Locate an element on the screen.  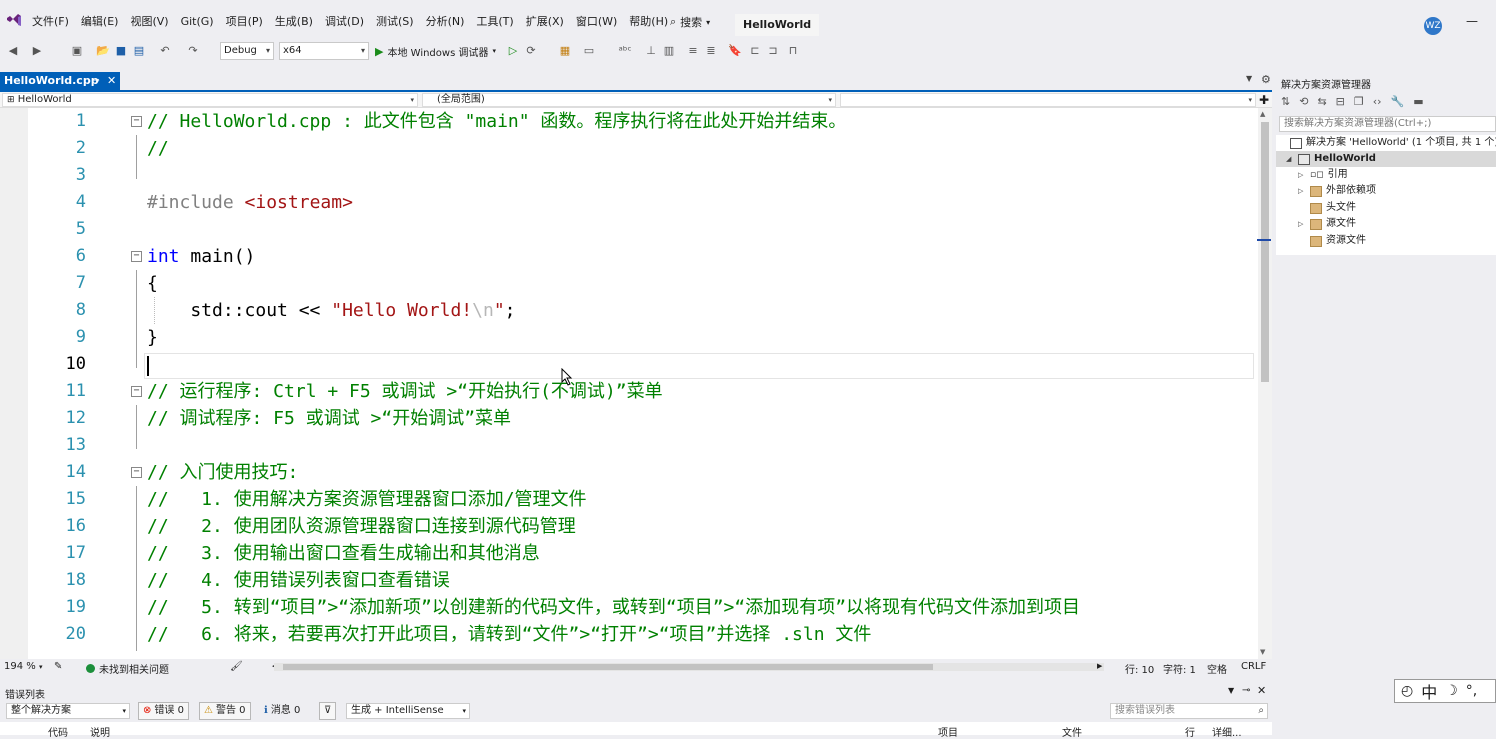
menu-item: 帮助(H) is located at coordinates (648, 22).